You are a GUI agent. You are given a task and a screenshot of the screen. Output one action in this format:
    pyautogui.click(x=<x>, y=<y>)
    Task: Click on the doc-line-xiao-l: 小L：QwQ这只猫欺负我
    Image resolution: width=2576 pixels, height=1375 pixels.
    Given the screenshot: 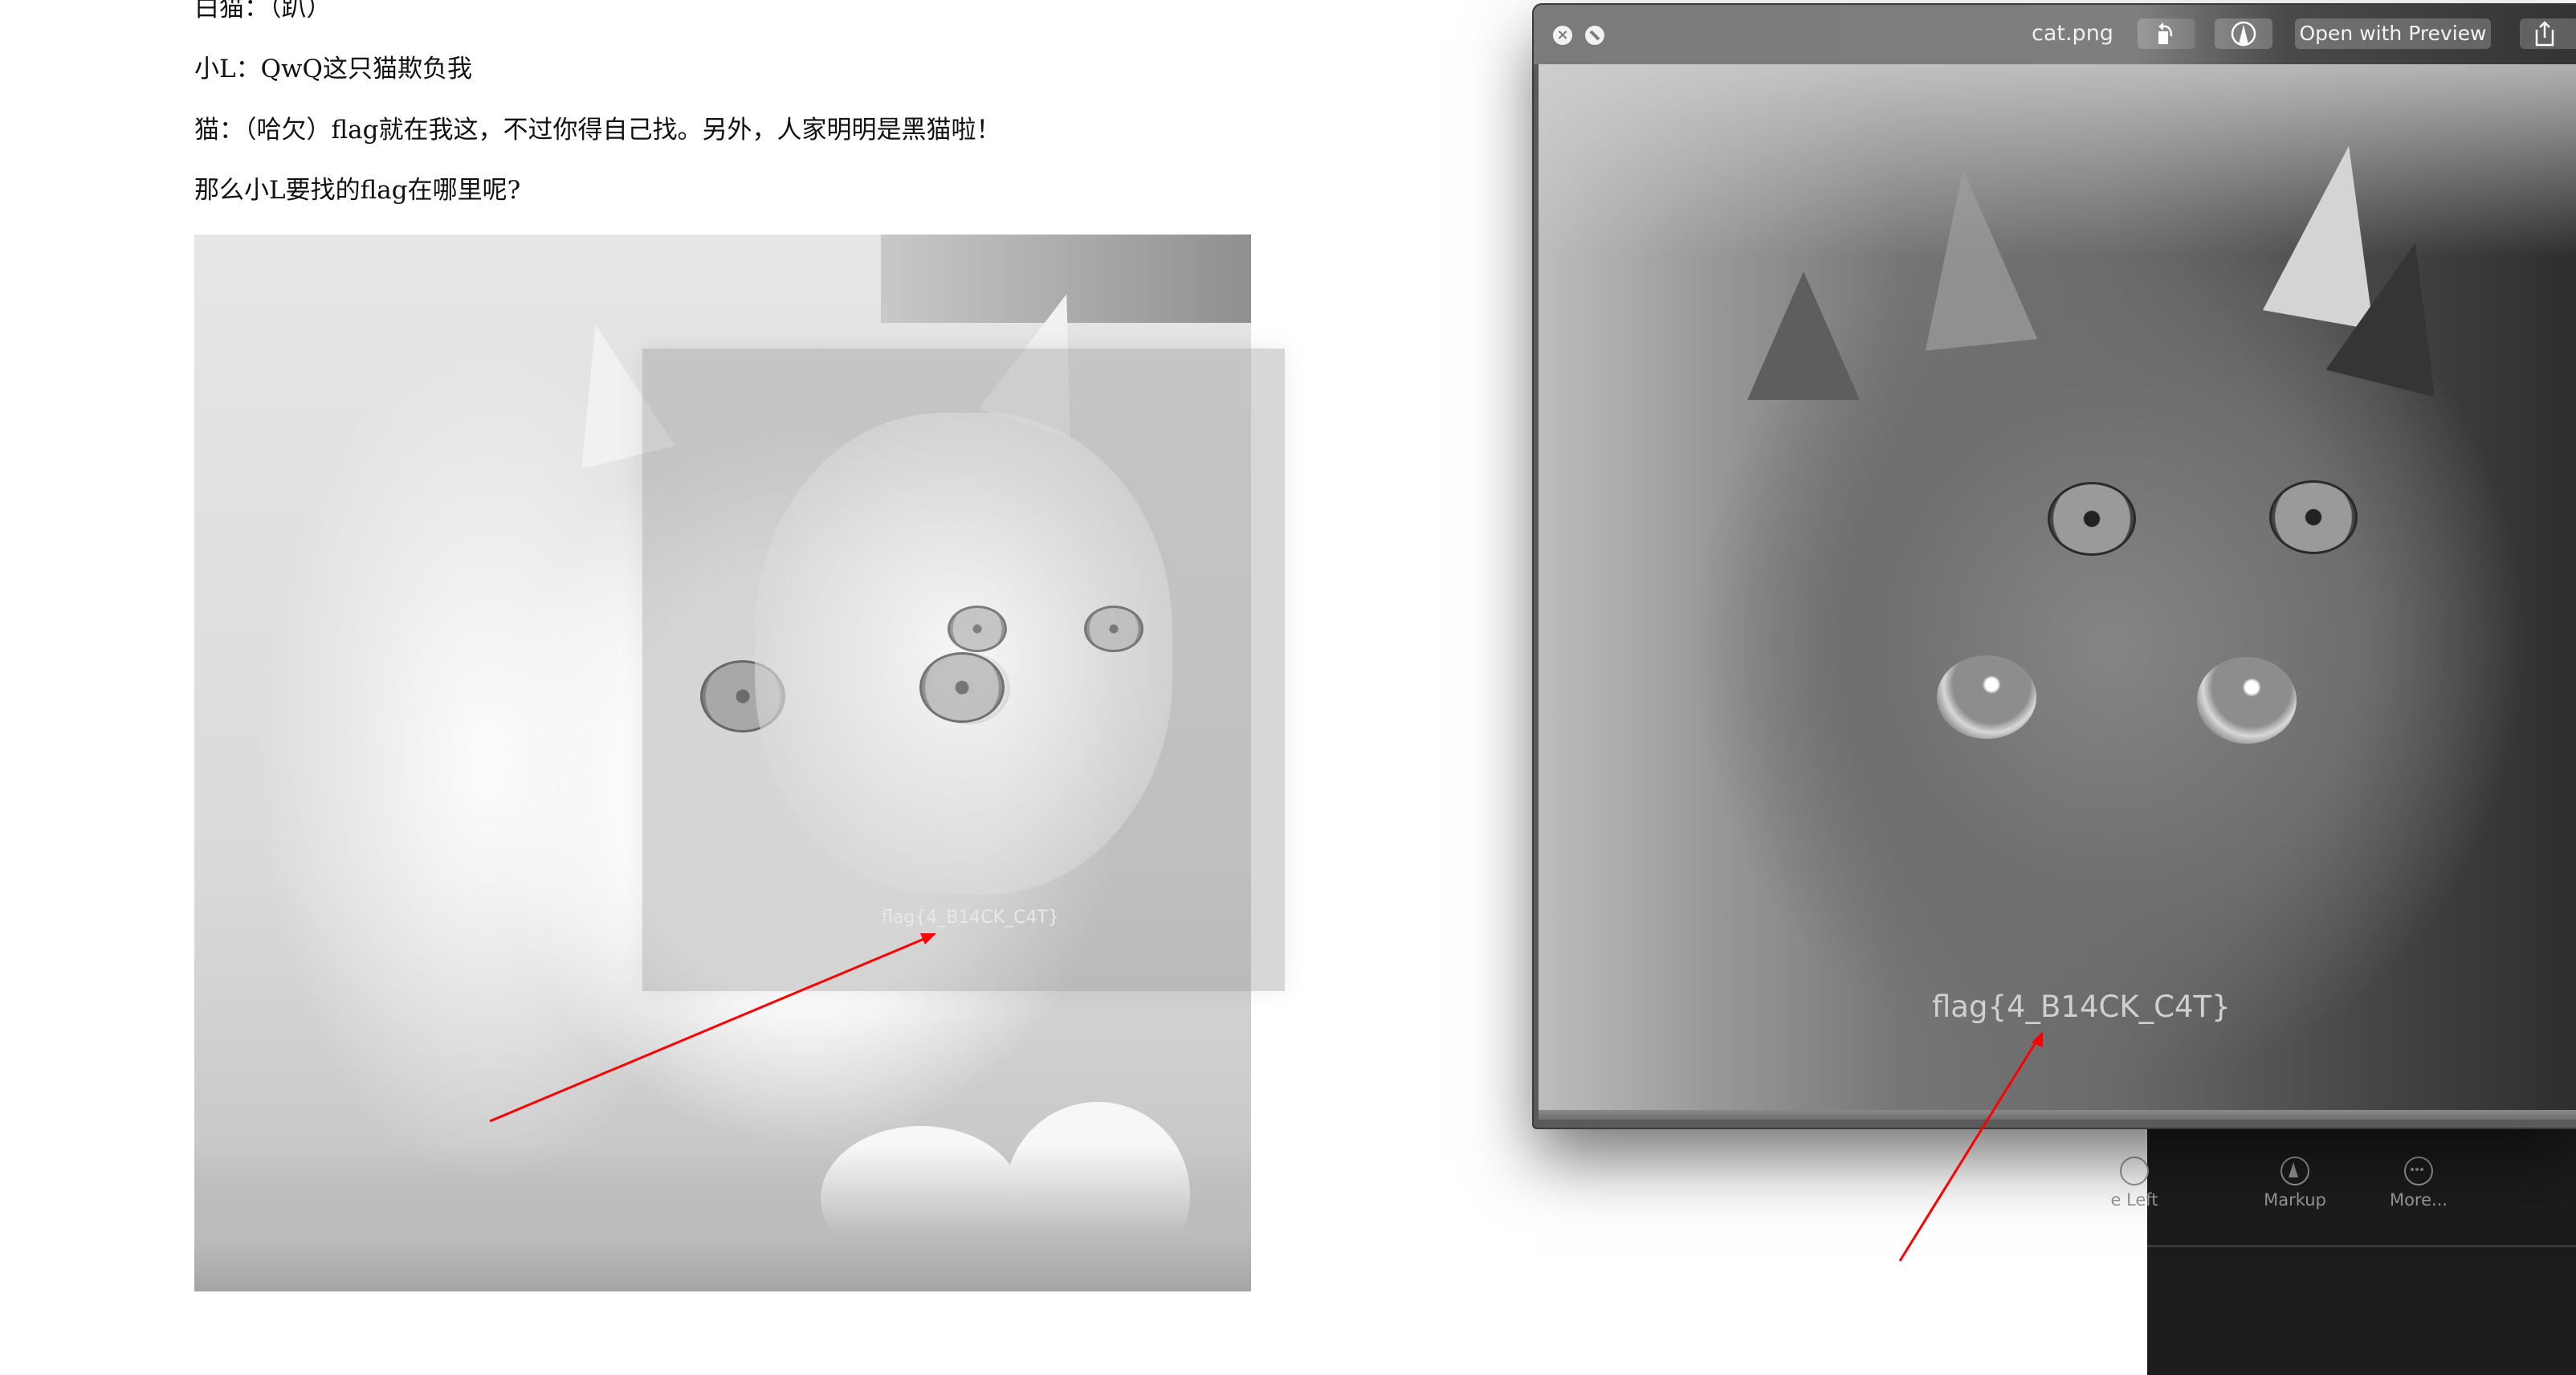 What is the action you would take?
    pyautogui.click(x=333, y=69)
    